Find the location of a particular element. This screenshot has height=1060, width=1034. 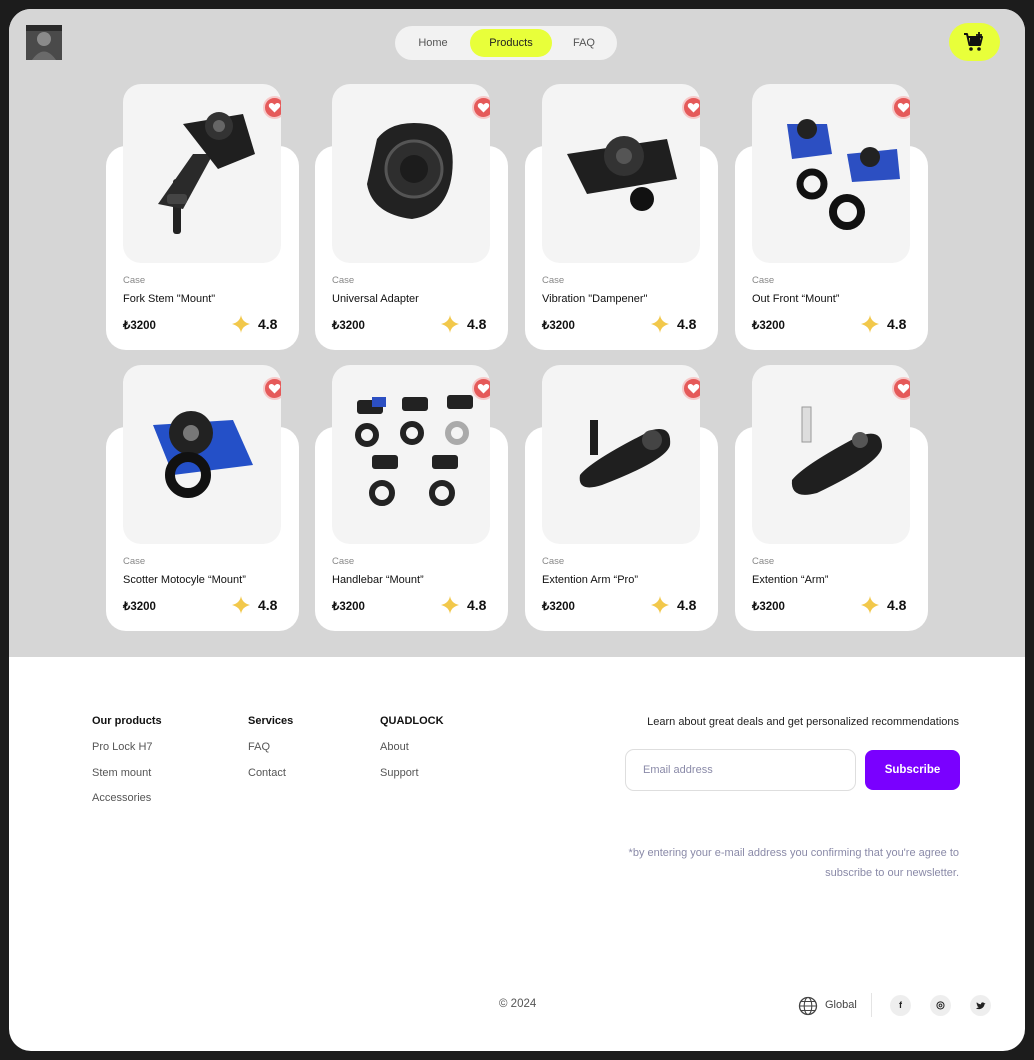

product-card: Case Scotter Motocyle “Mount” ₺3200 4.8 is located at coordinates (202, 506).